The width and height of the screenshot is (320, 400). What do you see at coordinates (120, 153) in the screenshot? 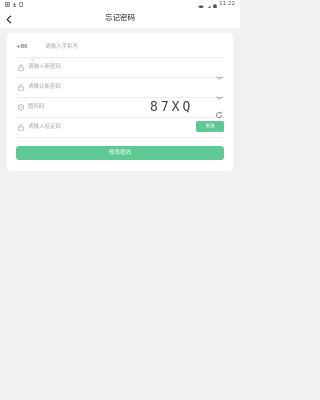
I see `submit-button: 修改密码` at bounding box center [120, 153].